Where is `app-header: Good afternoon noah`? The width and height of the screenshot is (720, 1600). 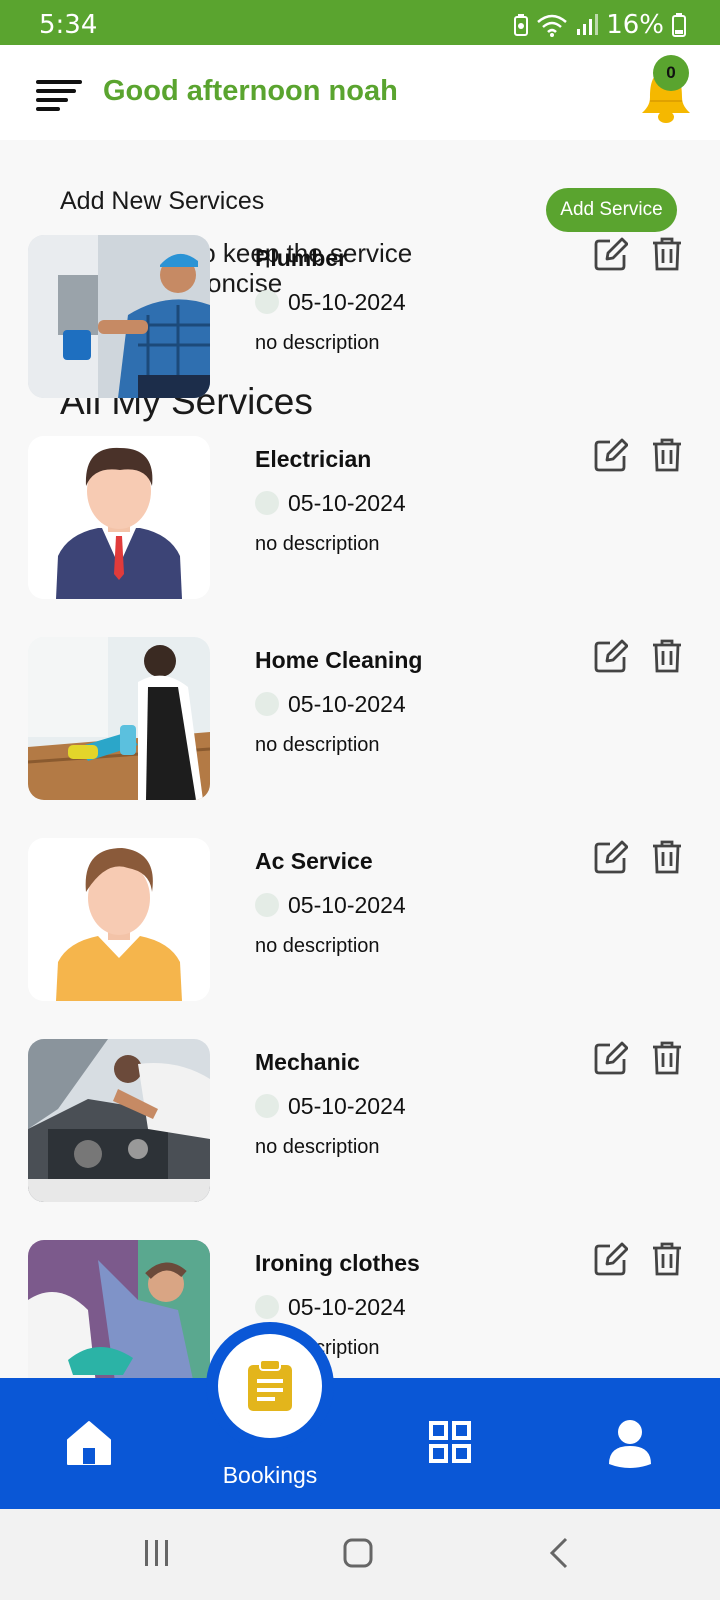 app-header: Good afternoon noah is located at coordinates (360, 92).